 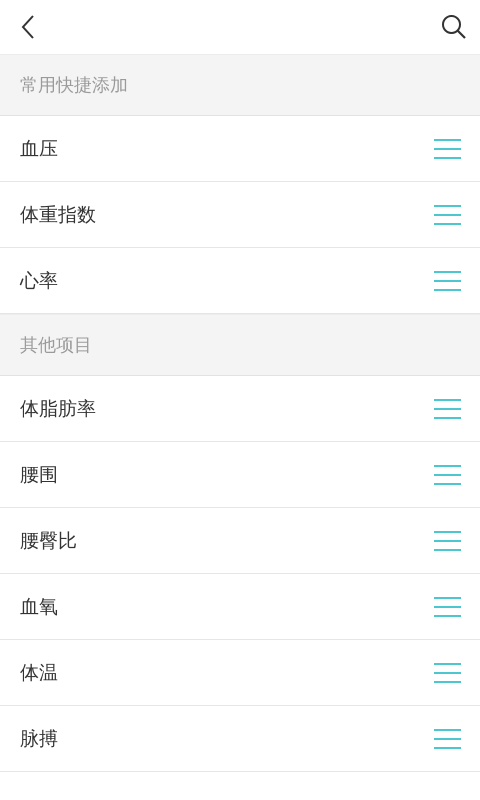 What do you see at coordinates (240, 149) in the screenshot?
I see `list-item: 血压` at bounding box center [240, 149].